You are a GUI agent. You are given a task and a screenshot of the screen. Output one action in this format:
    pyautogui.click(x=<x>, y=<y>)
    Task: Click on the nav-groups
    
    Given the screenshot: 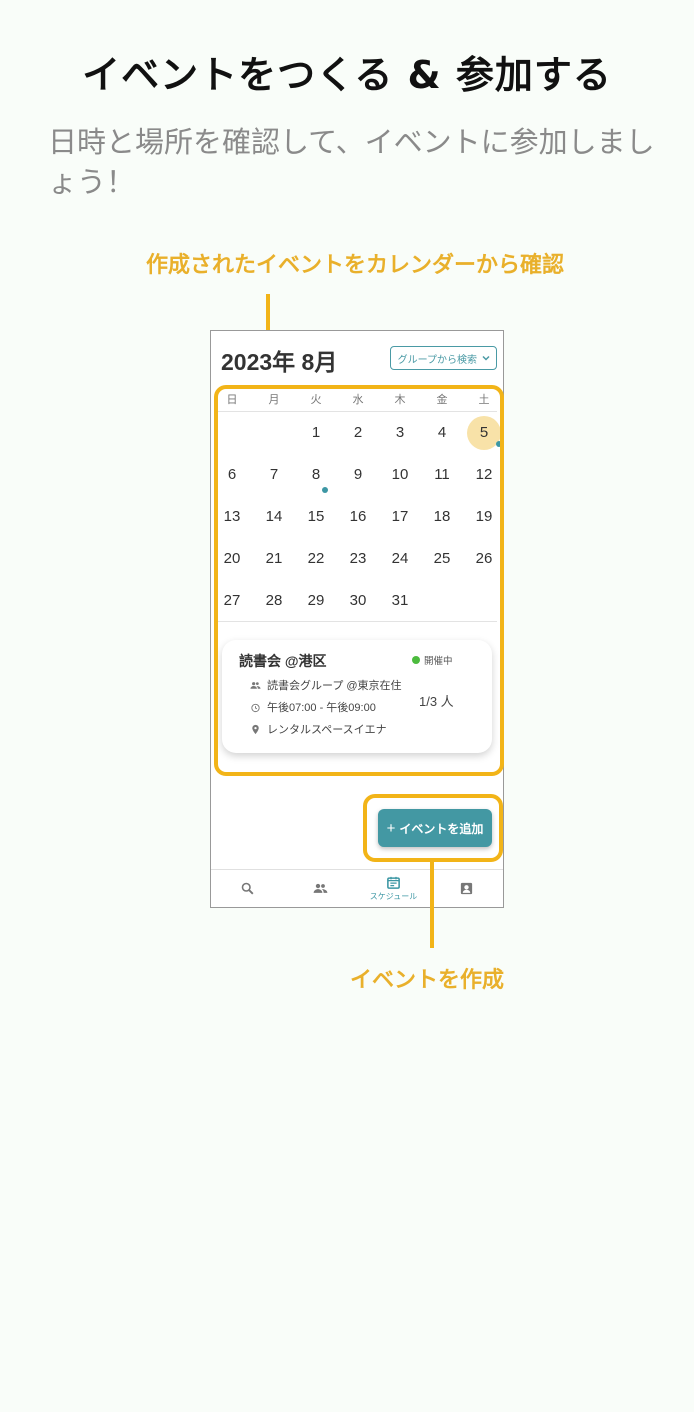 What is the action you would take?
    pyautogui.click(x=320, y=888)
    